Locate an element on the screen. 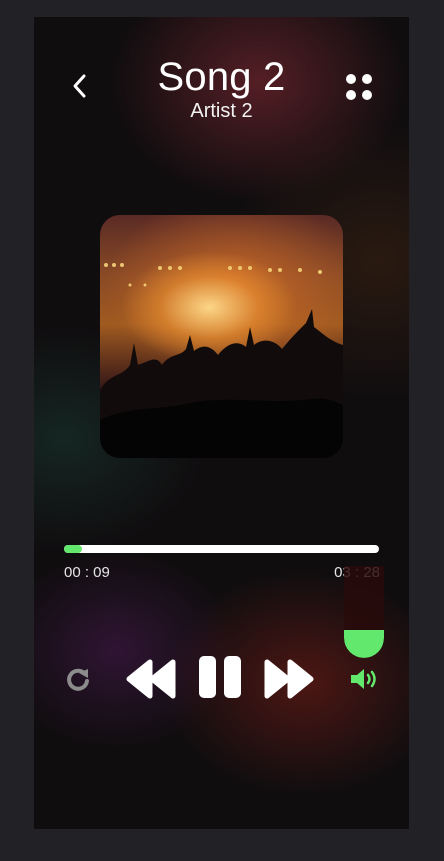 The image size is (444, 861). repeat-icon is located at coordinates (78, 679).